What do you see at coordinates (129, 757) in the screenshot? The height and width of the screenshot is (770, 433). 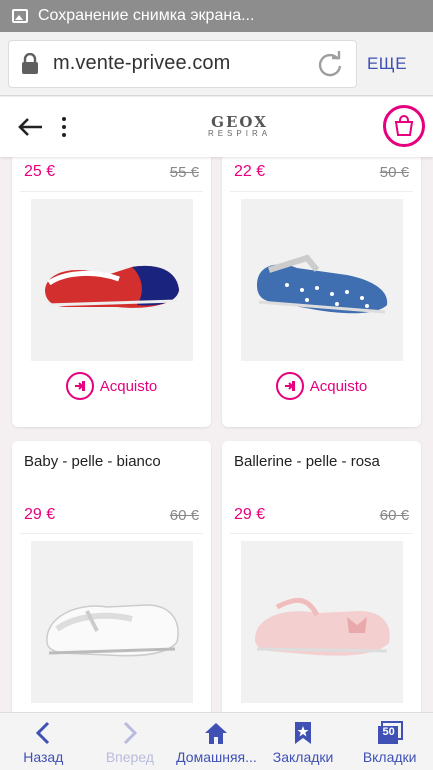 I see `nav-label: Вперед` at bounding box center [129, 757].